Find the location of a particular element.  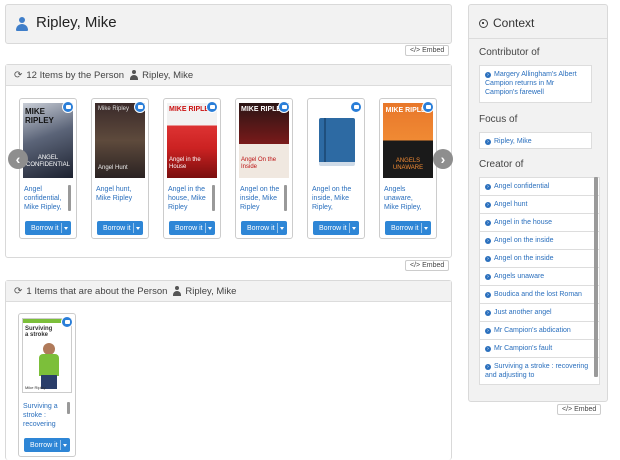

book-cover: Surviving a stroke Mike Ripley is located at coordinates (47, 355).